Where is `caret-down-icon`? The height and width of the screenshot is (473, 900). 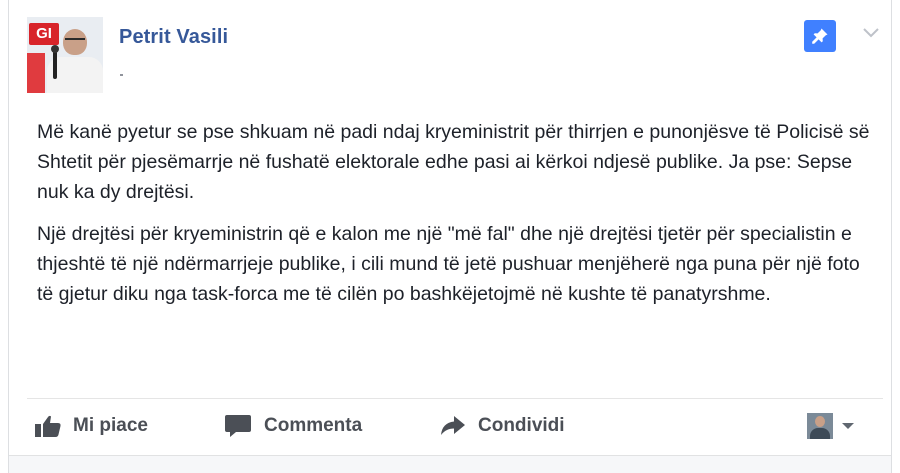
caret-down-icon is located at coordinates (848, 426).